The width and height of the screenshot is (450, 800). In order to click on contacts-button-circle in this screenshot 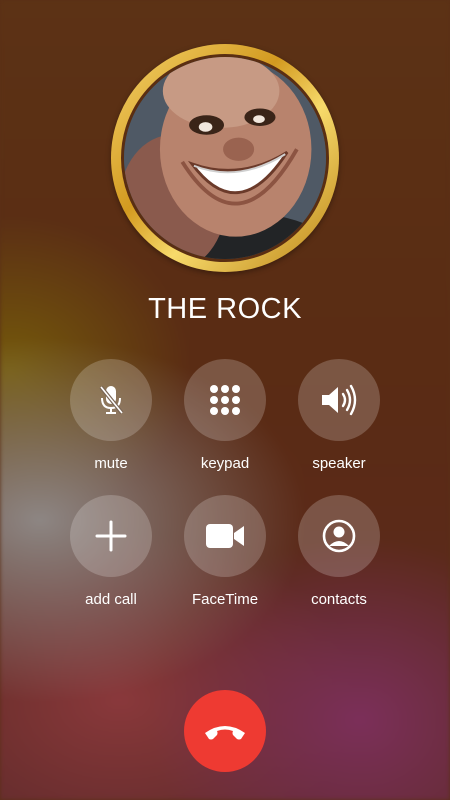, I will do `click(339, 536)`.